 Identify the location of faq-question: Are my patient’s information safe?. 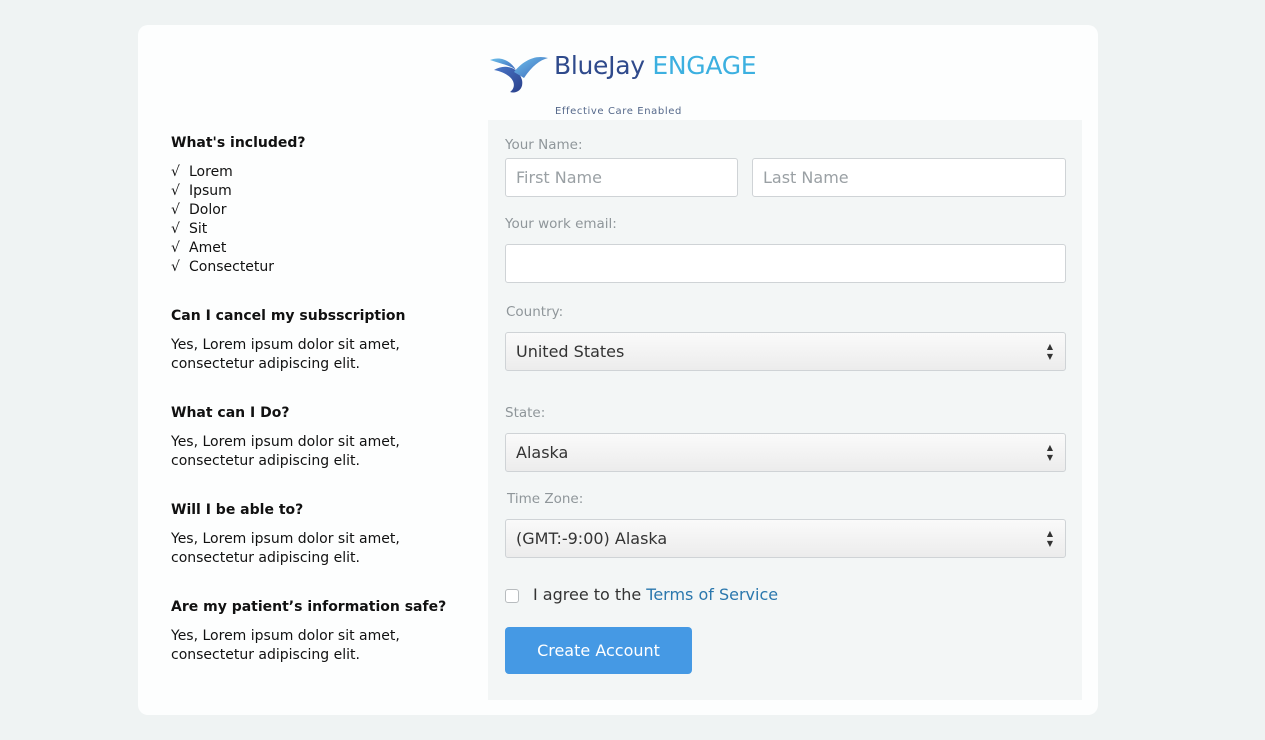
(309, 607).